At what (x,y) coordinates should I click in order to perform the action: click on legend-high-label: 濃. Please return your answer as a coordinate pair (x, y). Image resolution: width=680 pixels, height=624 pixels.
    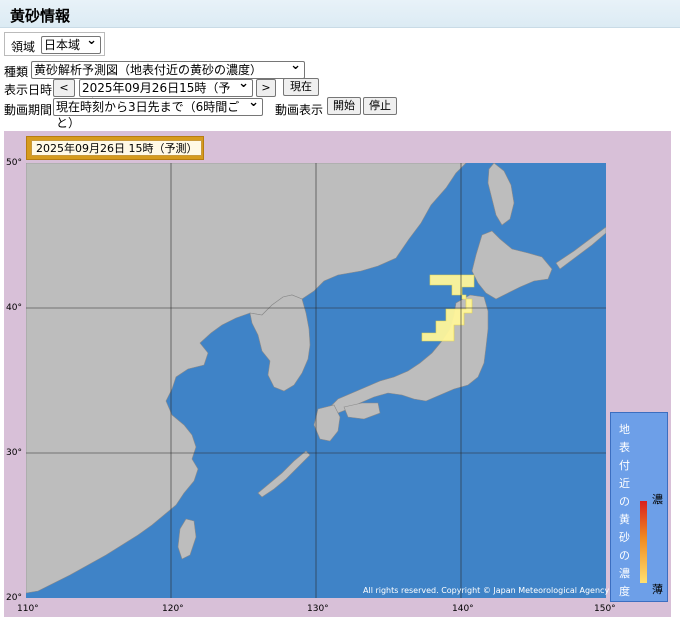
    Looking at the image, I should click on (657, 499).